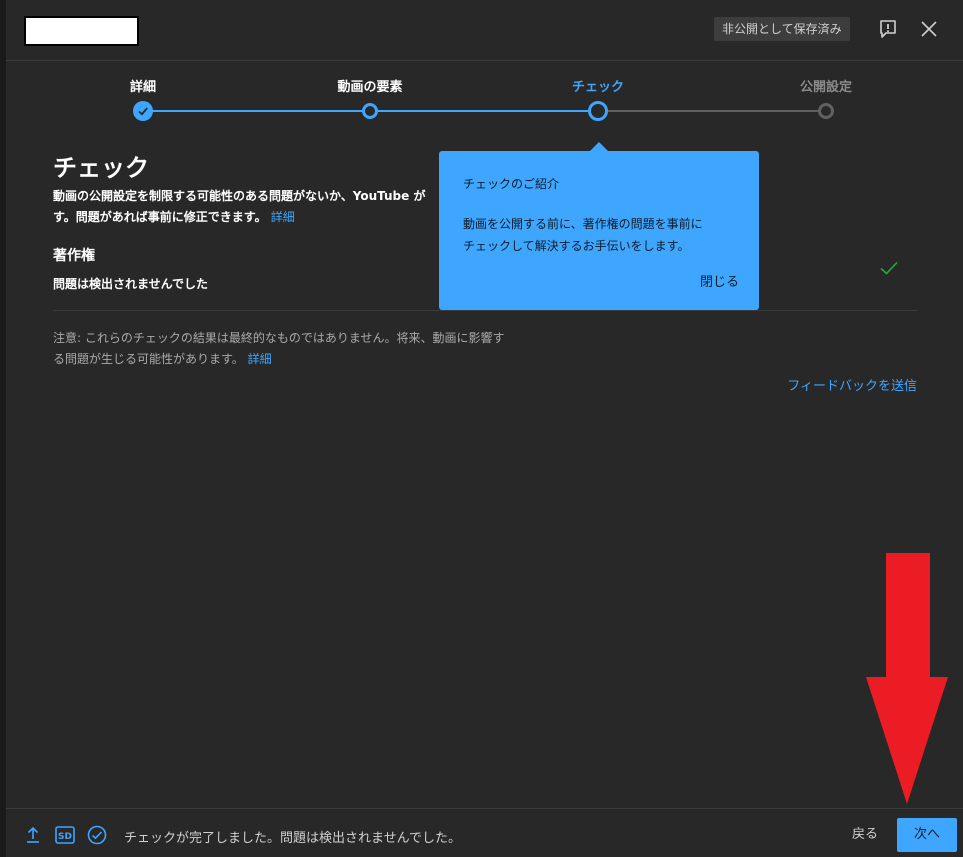 The width and height of the screenshot is (963, 857). Describe the element at coordinates (484, 60) in the screenshot. I see `header-divider` at that location.